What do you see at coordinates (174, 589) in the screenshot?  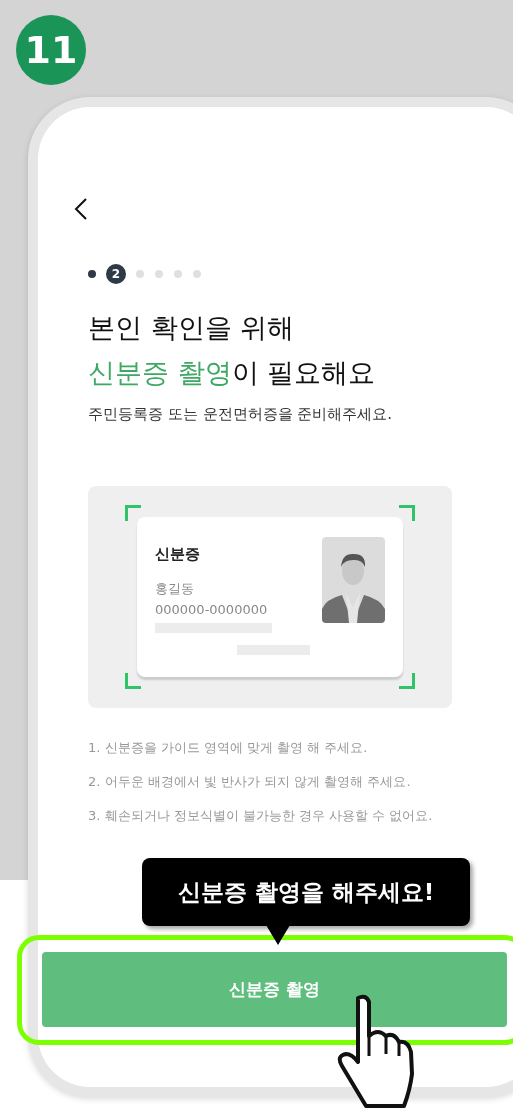 I see `card-name: 홍길동` at bounding box center [174, 589].